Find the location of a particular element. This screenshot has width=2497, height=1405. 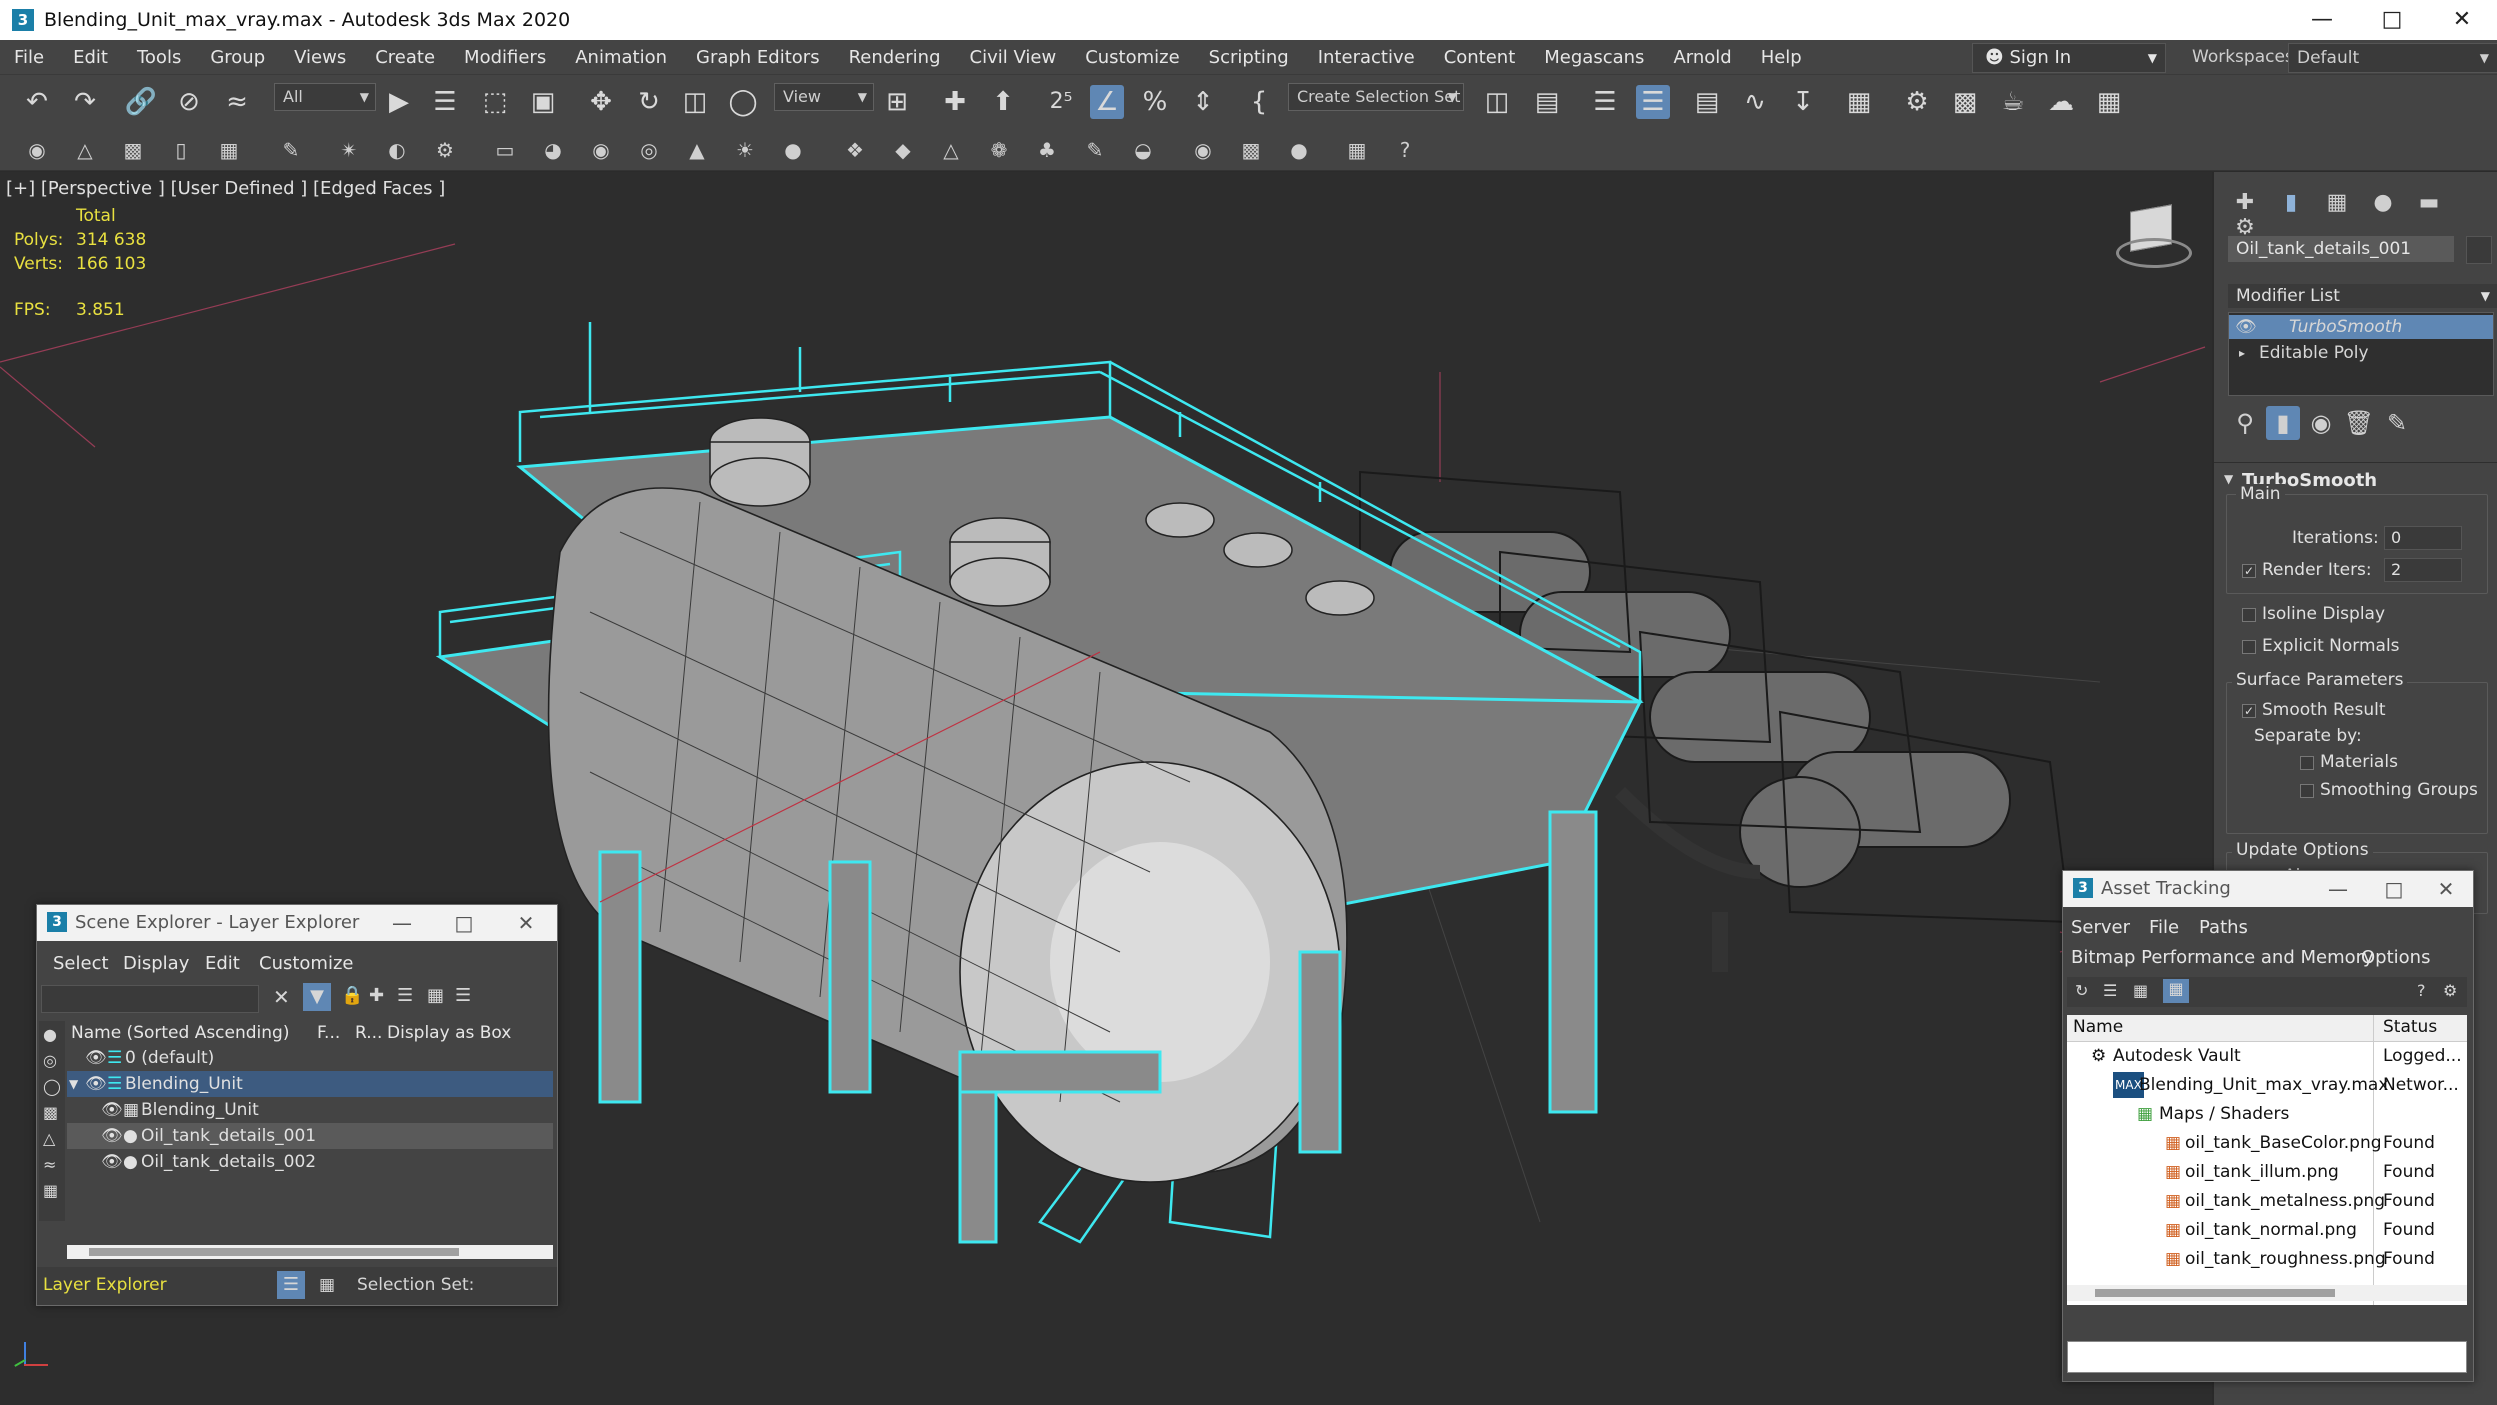

asset-row: ▦ Maps / Shaders is located at coordinates (2267, 1114).